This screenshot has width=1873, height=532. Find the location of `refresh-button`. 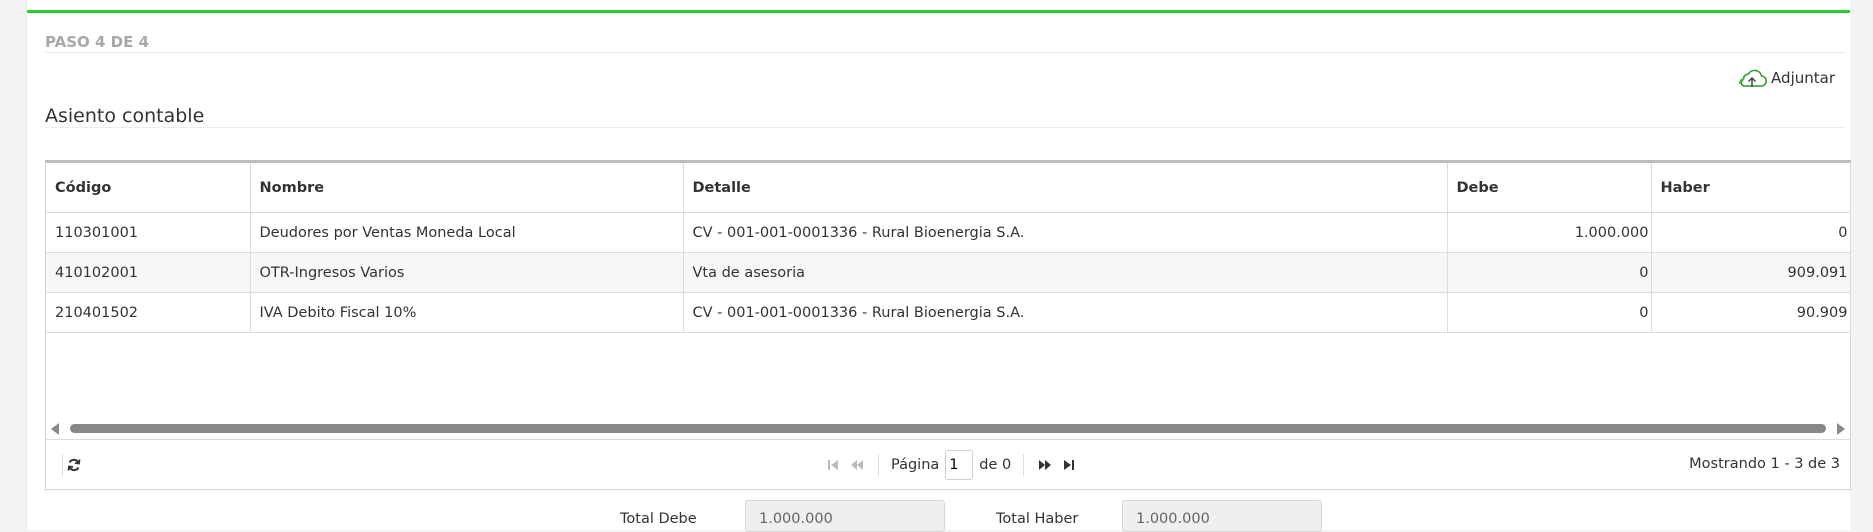

refresh-button is located at coordinates (74, 465).